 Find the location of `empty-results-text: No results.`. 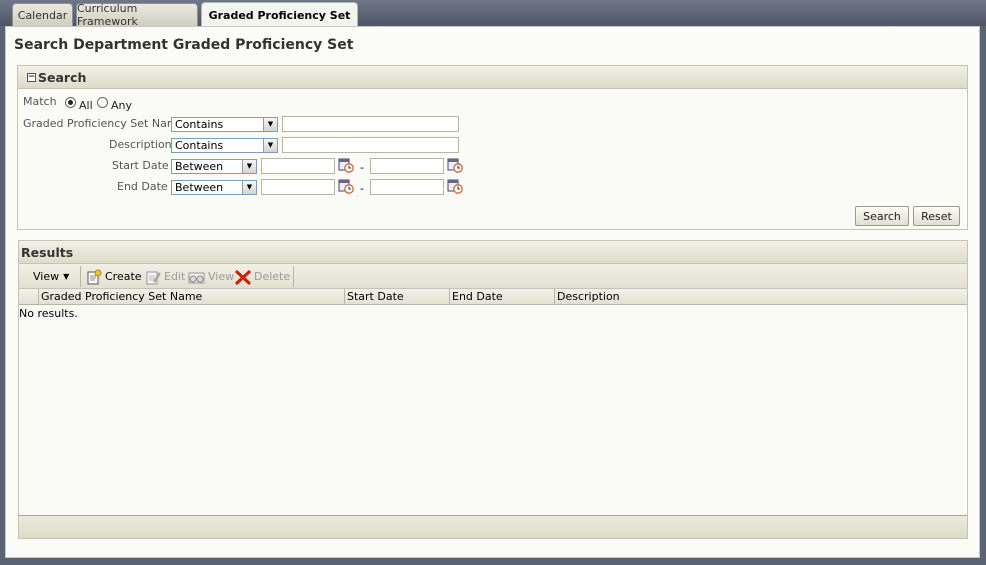

empty-results-text: No results. is located at coordinates (48, 313).